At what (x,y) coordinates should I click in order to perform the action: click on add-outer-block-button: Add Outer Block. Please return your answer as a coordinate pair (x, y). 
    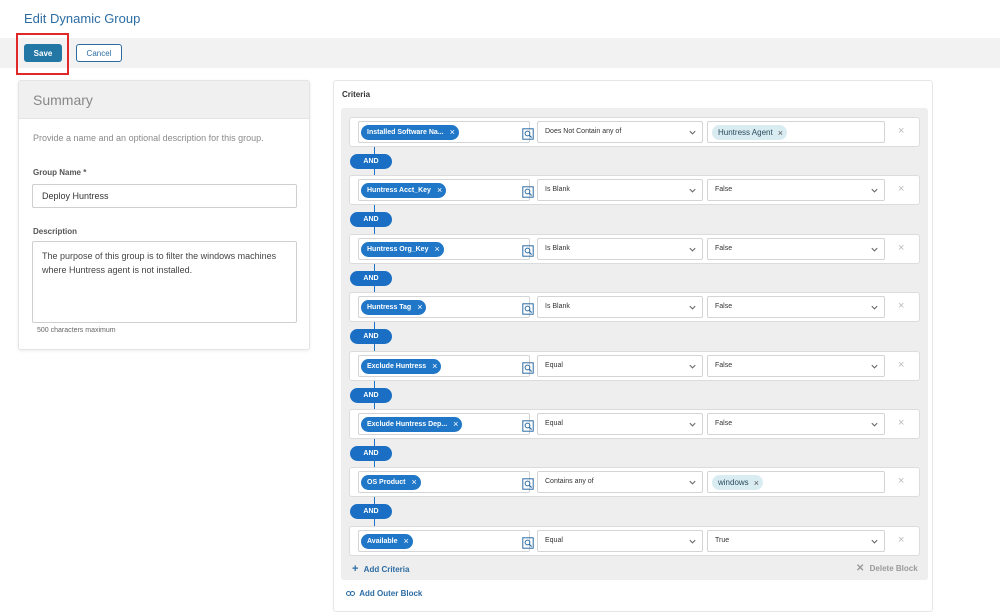
    Looking at the image, I should click on (384, 593).